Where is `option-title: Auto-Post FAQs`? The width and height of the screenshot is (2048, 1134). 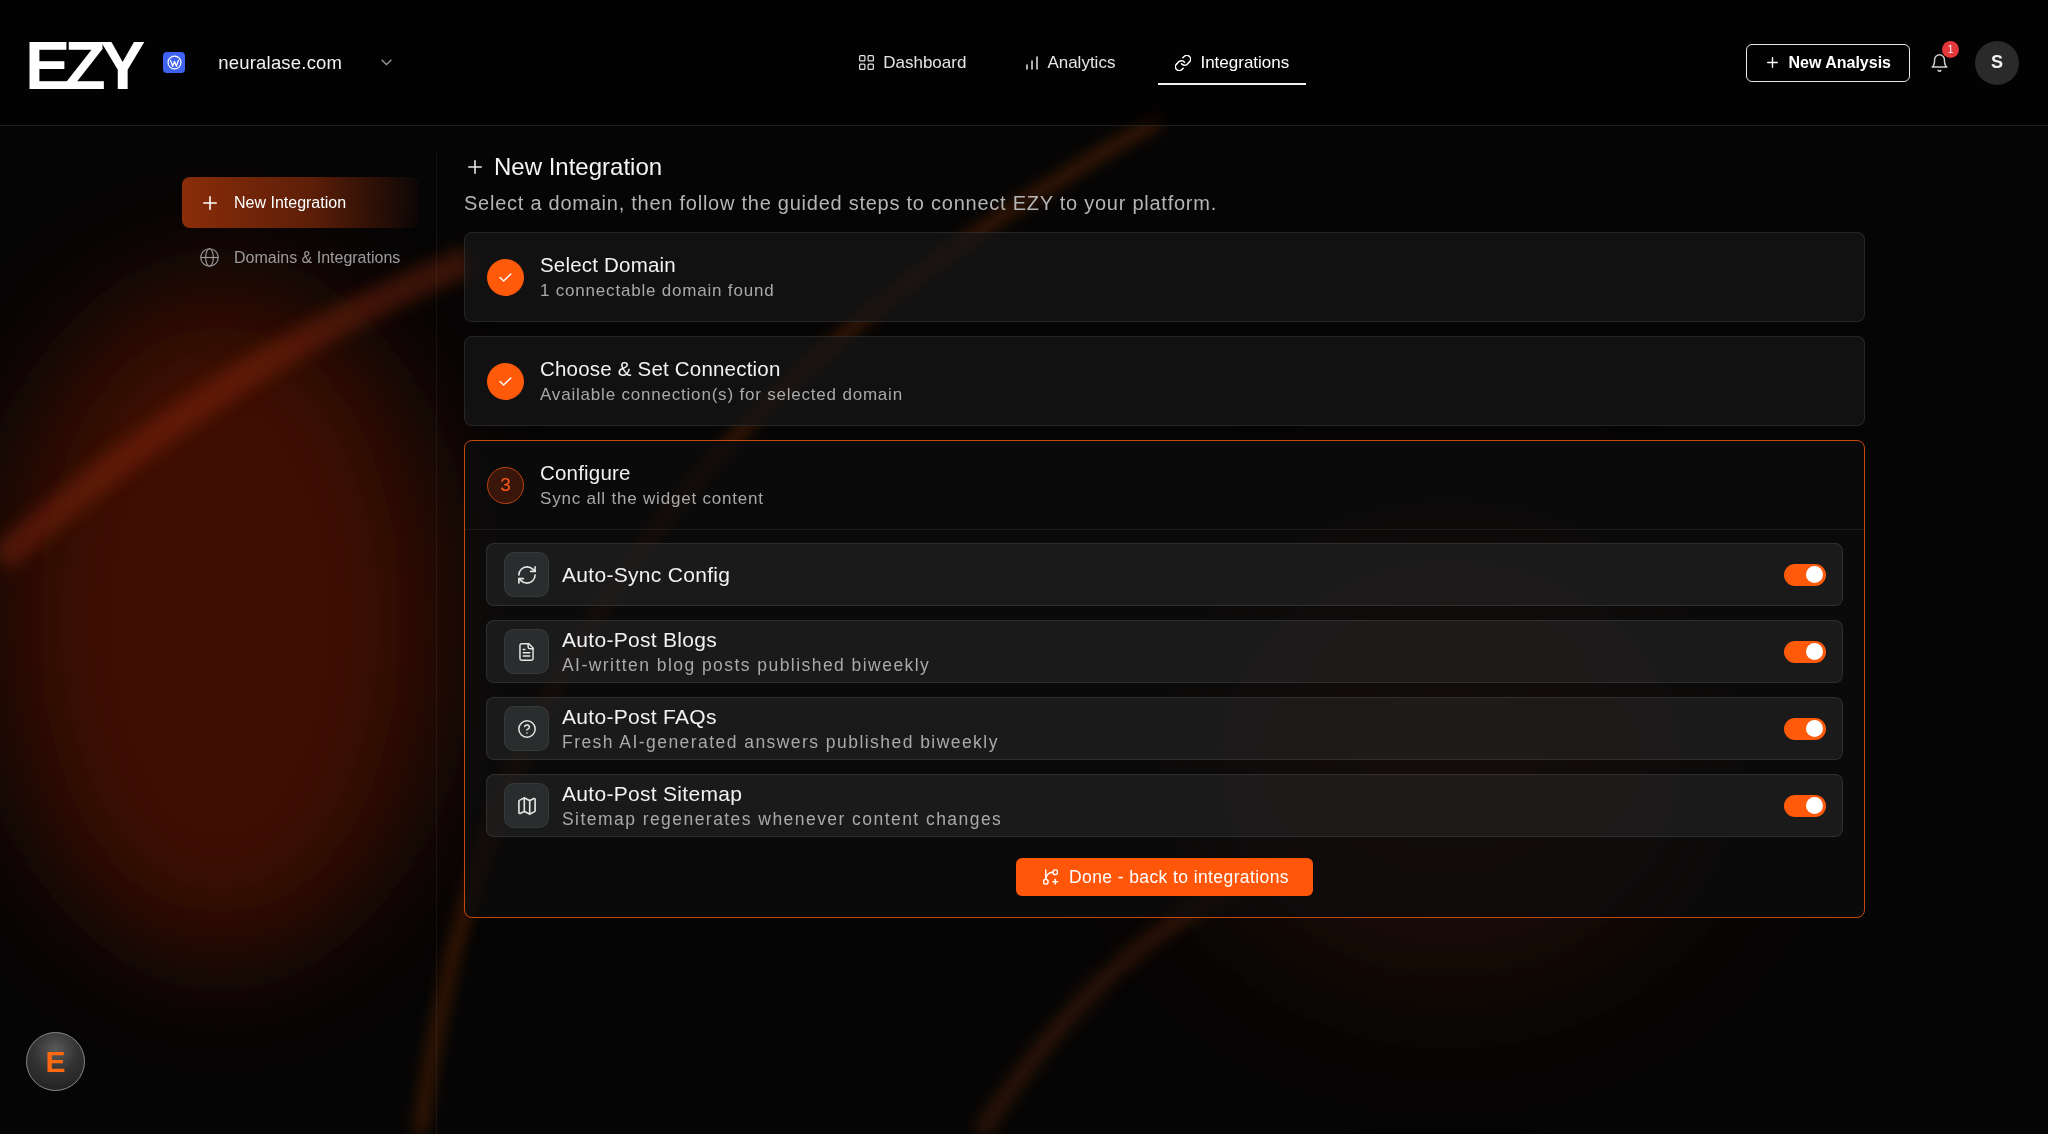 option-title: Auto-Post FAQs is located at coordinates (640, 716).